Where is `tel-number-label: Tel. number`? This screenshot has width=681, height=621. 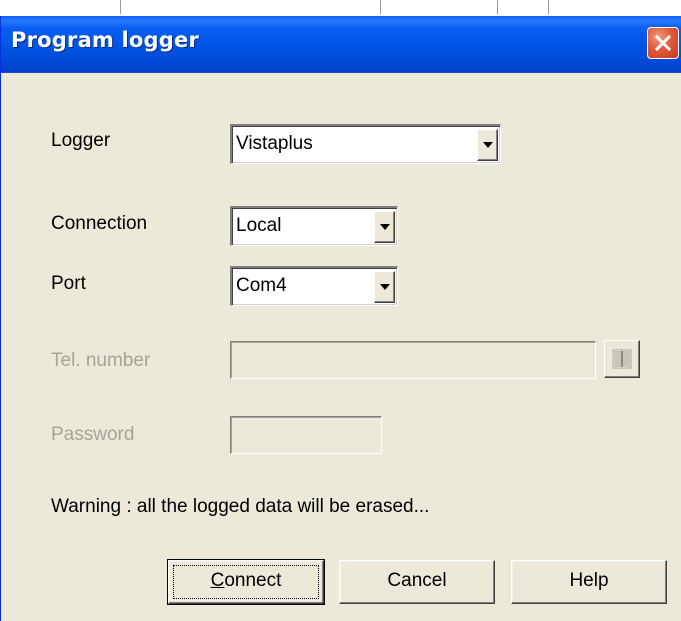 tel-number-label: Tel. number is located at coordinates (101, 360).